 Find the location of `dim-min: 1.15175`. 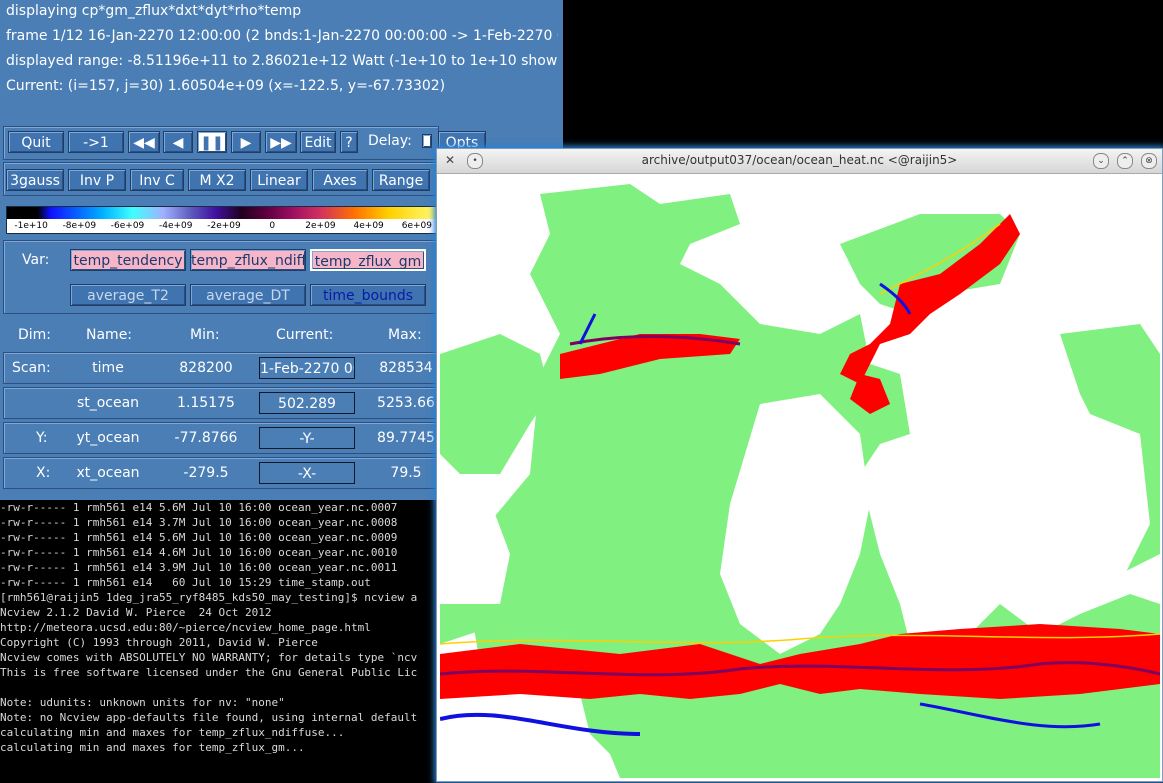

dim-min: 1.15175 is located at coordinates (206, 403).